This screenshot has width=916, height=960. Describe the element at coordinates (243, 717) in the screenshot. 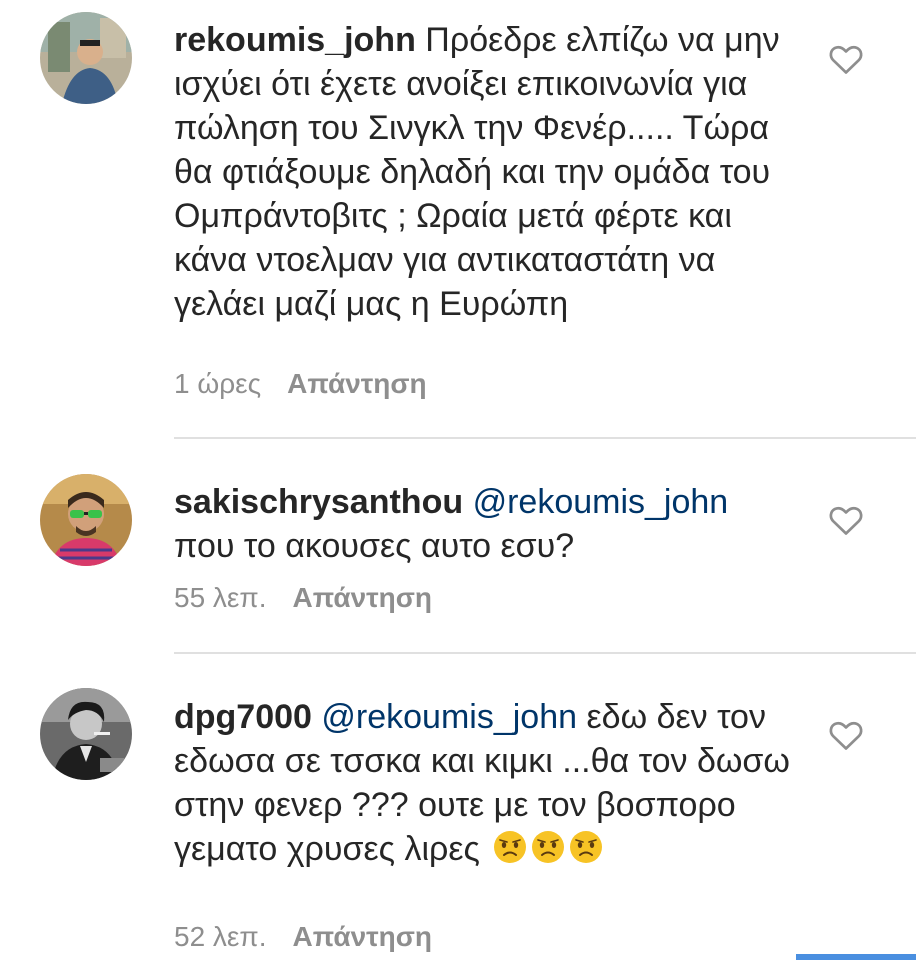

I see `comment-username: dpg7000` at that location.